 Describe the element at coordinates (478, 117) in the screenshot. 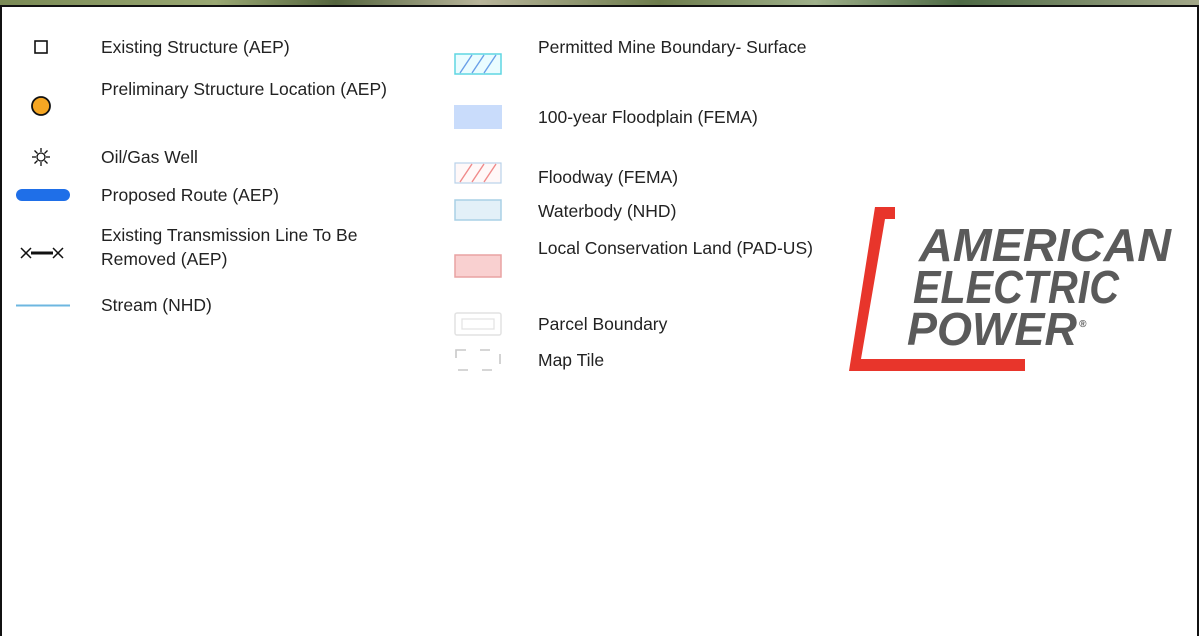

I see `blue-fill-icon` at that location.